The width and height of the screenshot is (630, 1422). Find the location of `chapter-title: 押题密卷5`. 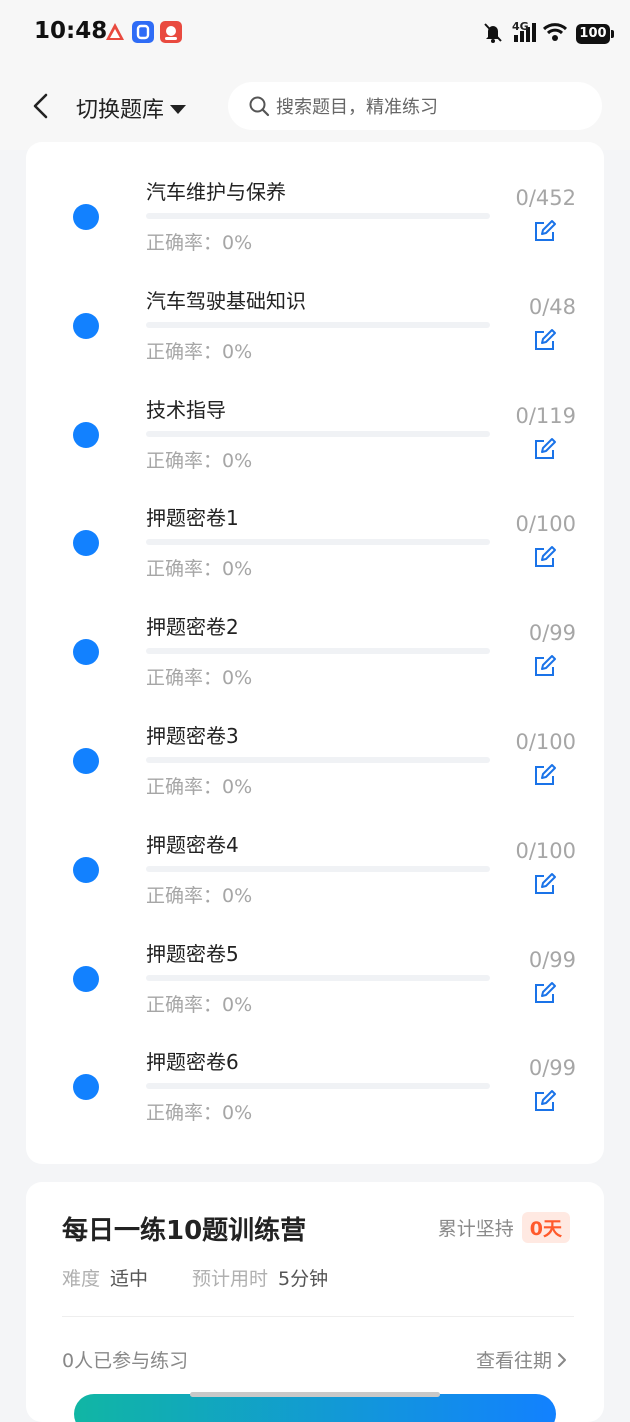

chapter-title: 押题密卷5 is located at coordinates (192, 954).